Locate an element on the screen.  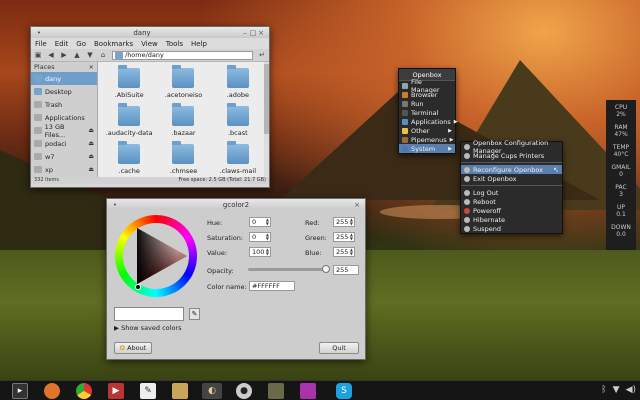
opacity-spinner: 255 is located at coordinates (346, 270).